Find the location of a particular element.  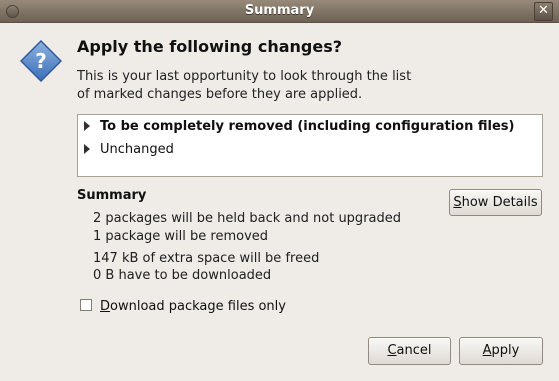

summary-heading: Summary is located at coordinates (112, 195).